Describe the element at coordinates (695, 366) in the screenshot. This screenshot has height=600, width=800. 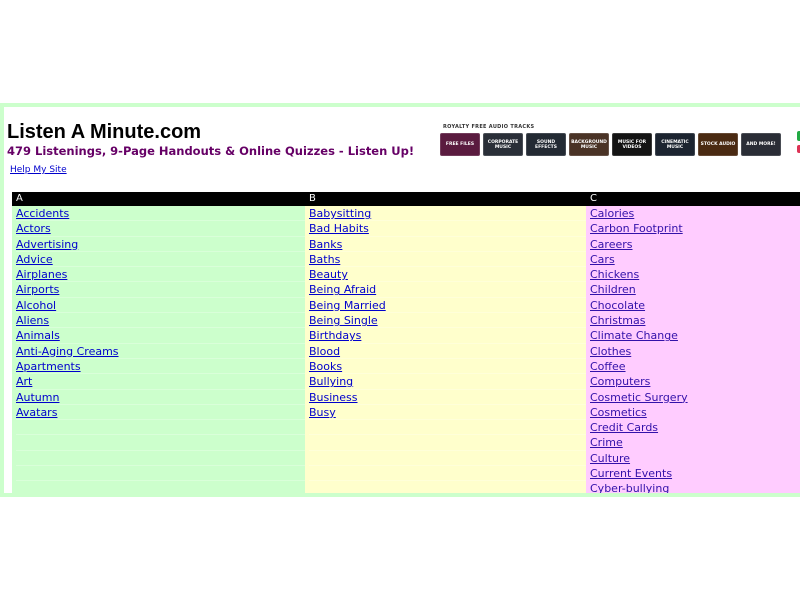
I see `list-item: Coffee` at that location.